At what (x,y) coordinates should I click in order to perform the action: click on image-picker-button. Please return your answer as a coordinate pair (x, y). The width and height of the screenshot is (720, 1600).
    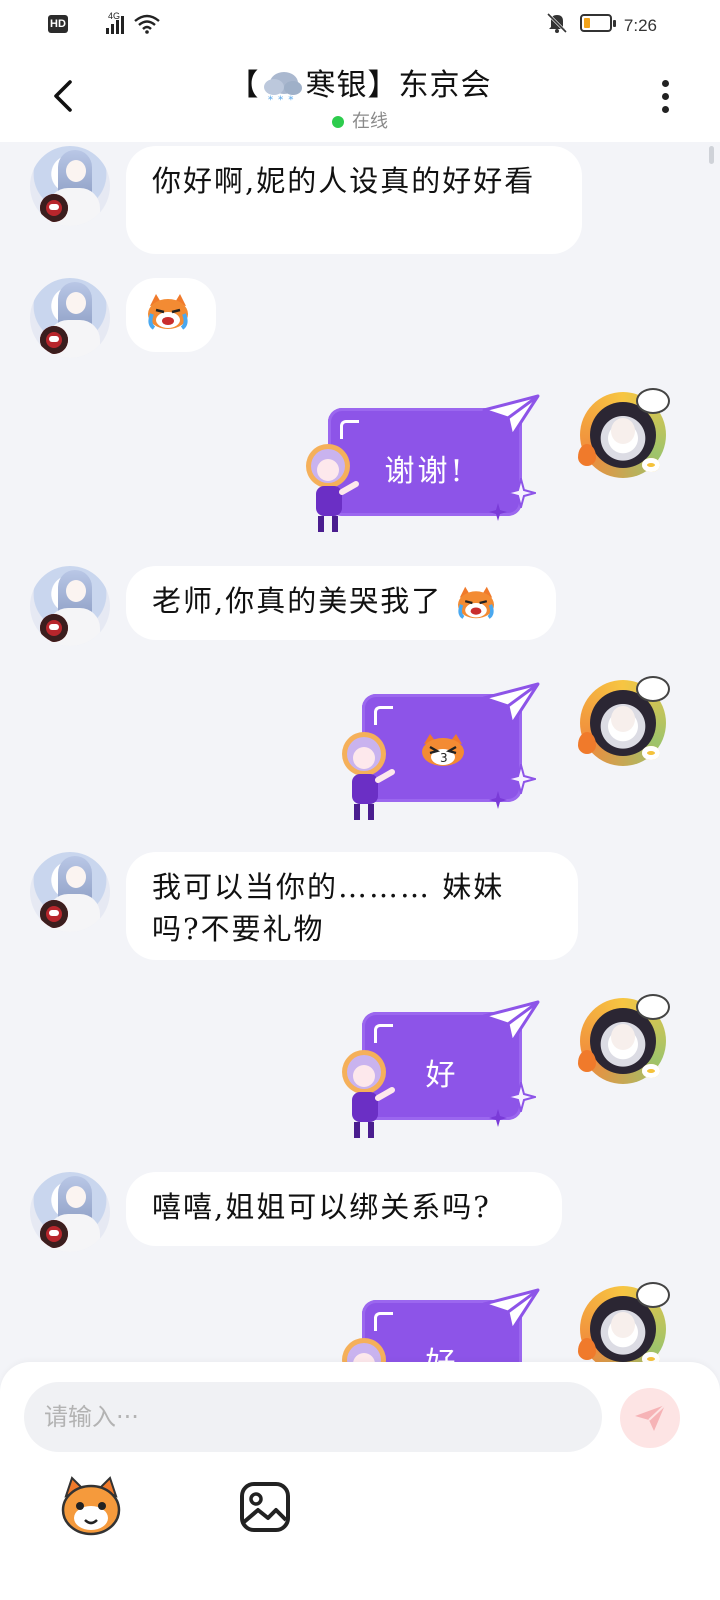
    Looking at the image, I should click on (265, 1507).